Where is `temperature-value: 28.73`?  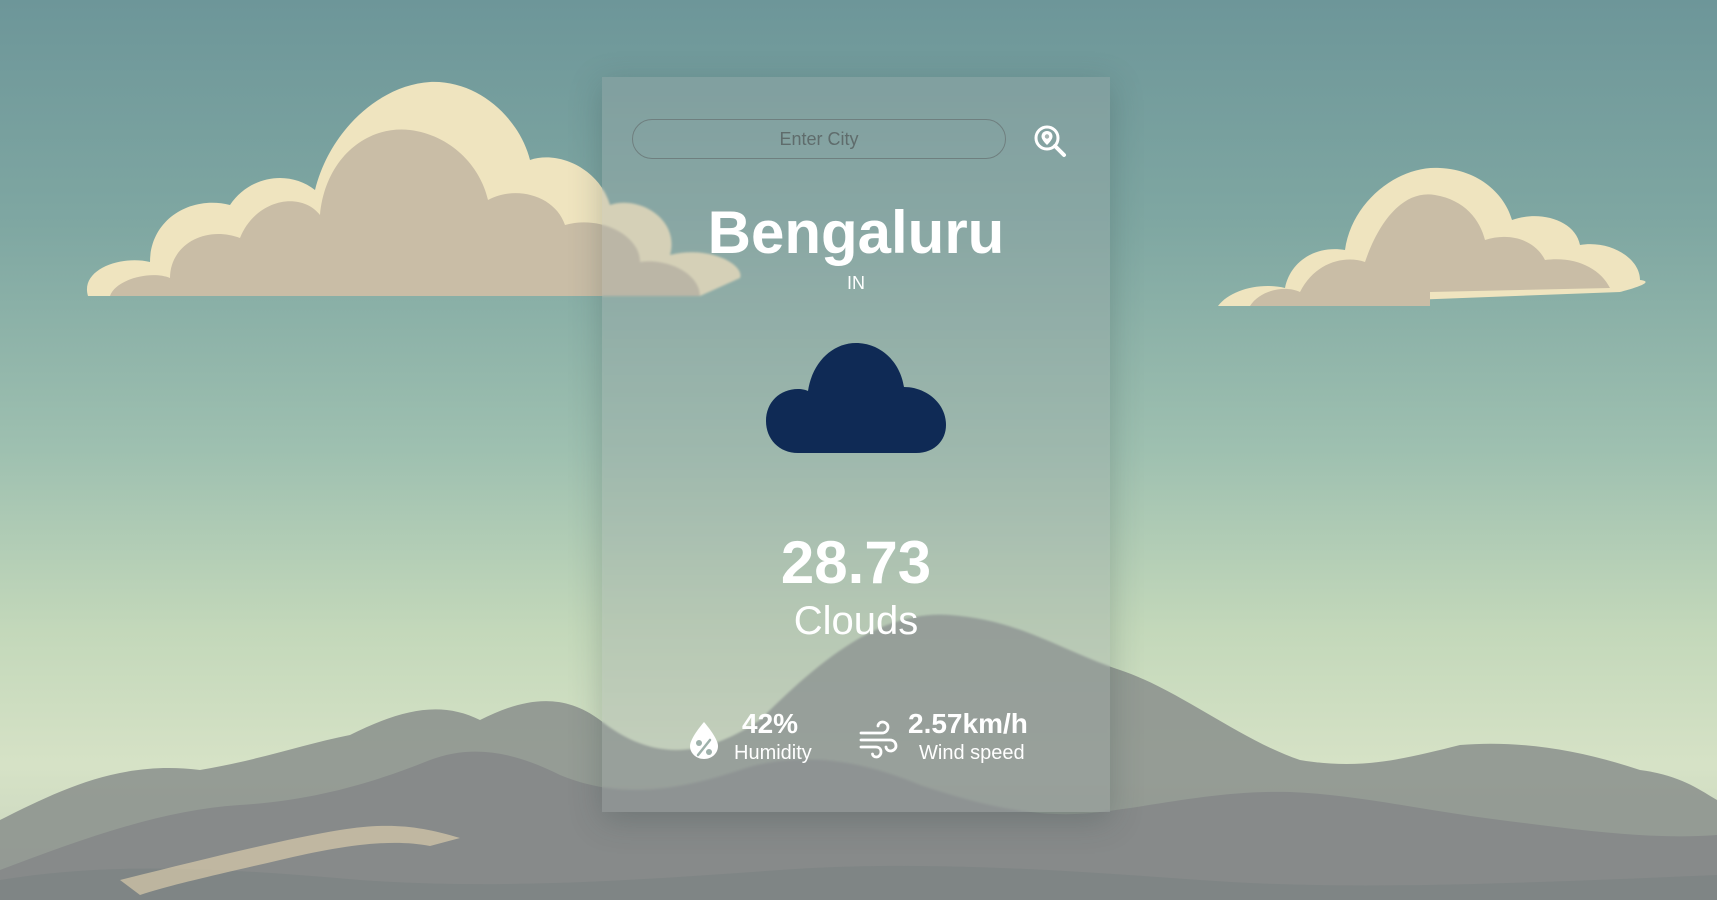
temperature-value: 28.73 is located at coordinates (856, 562).